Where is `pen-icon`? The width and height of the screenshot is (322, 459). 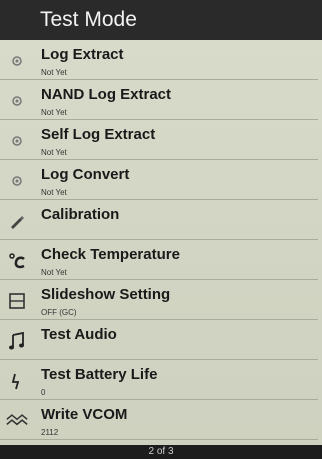
pen-icon is located at coordinates (17, 221).